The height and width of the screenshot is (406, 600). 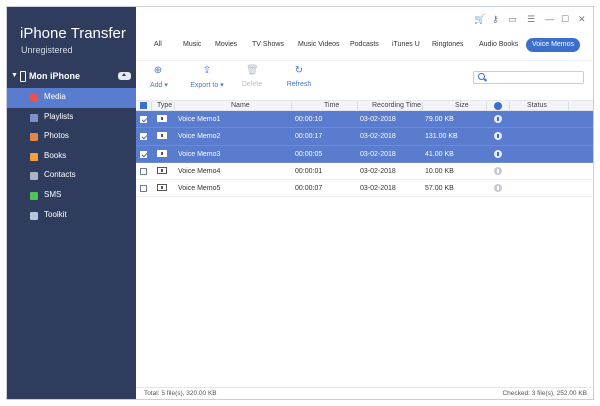 What do you see at coordinates (199, 189) in the screenshot?
I see `cell-name: Voice Memo5` at bounding box center [199, 189].